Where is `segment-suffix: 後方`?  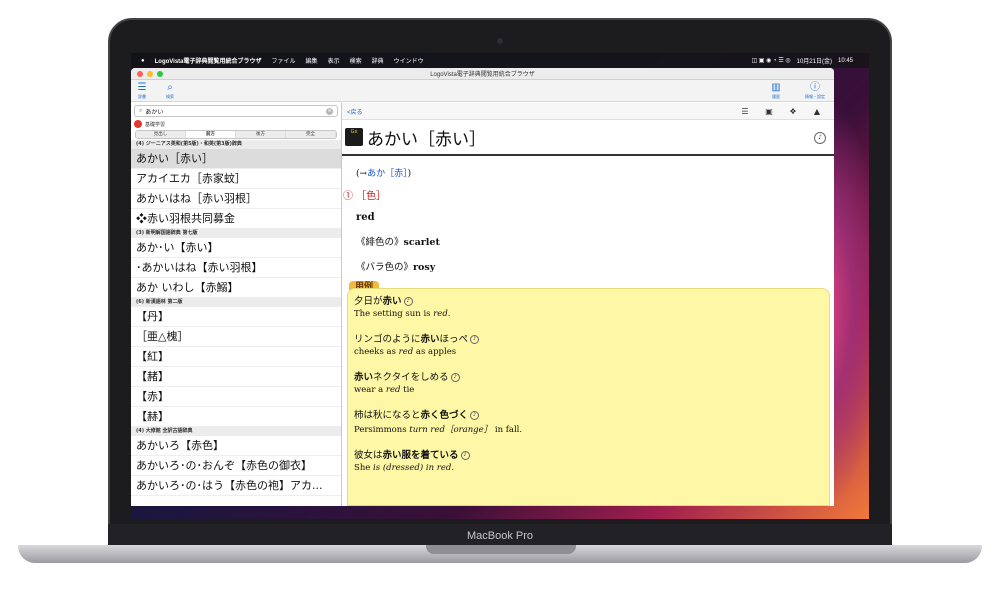 segment-suffix: 後方 is located at coordinates (261, 134).